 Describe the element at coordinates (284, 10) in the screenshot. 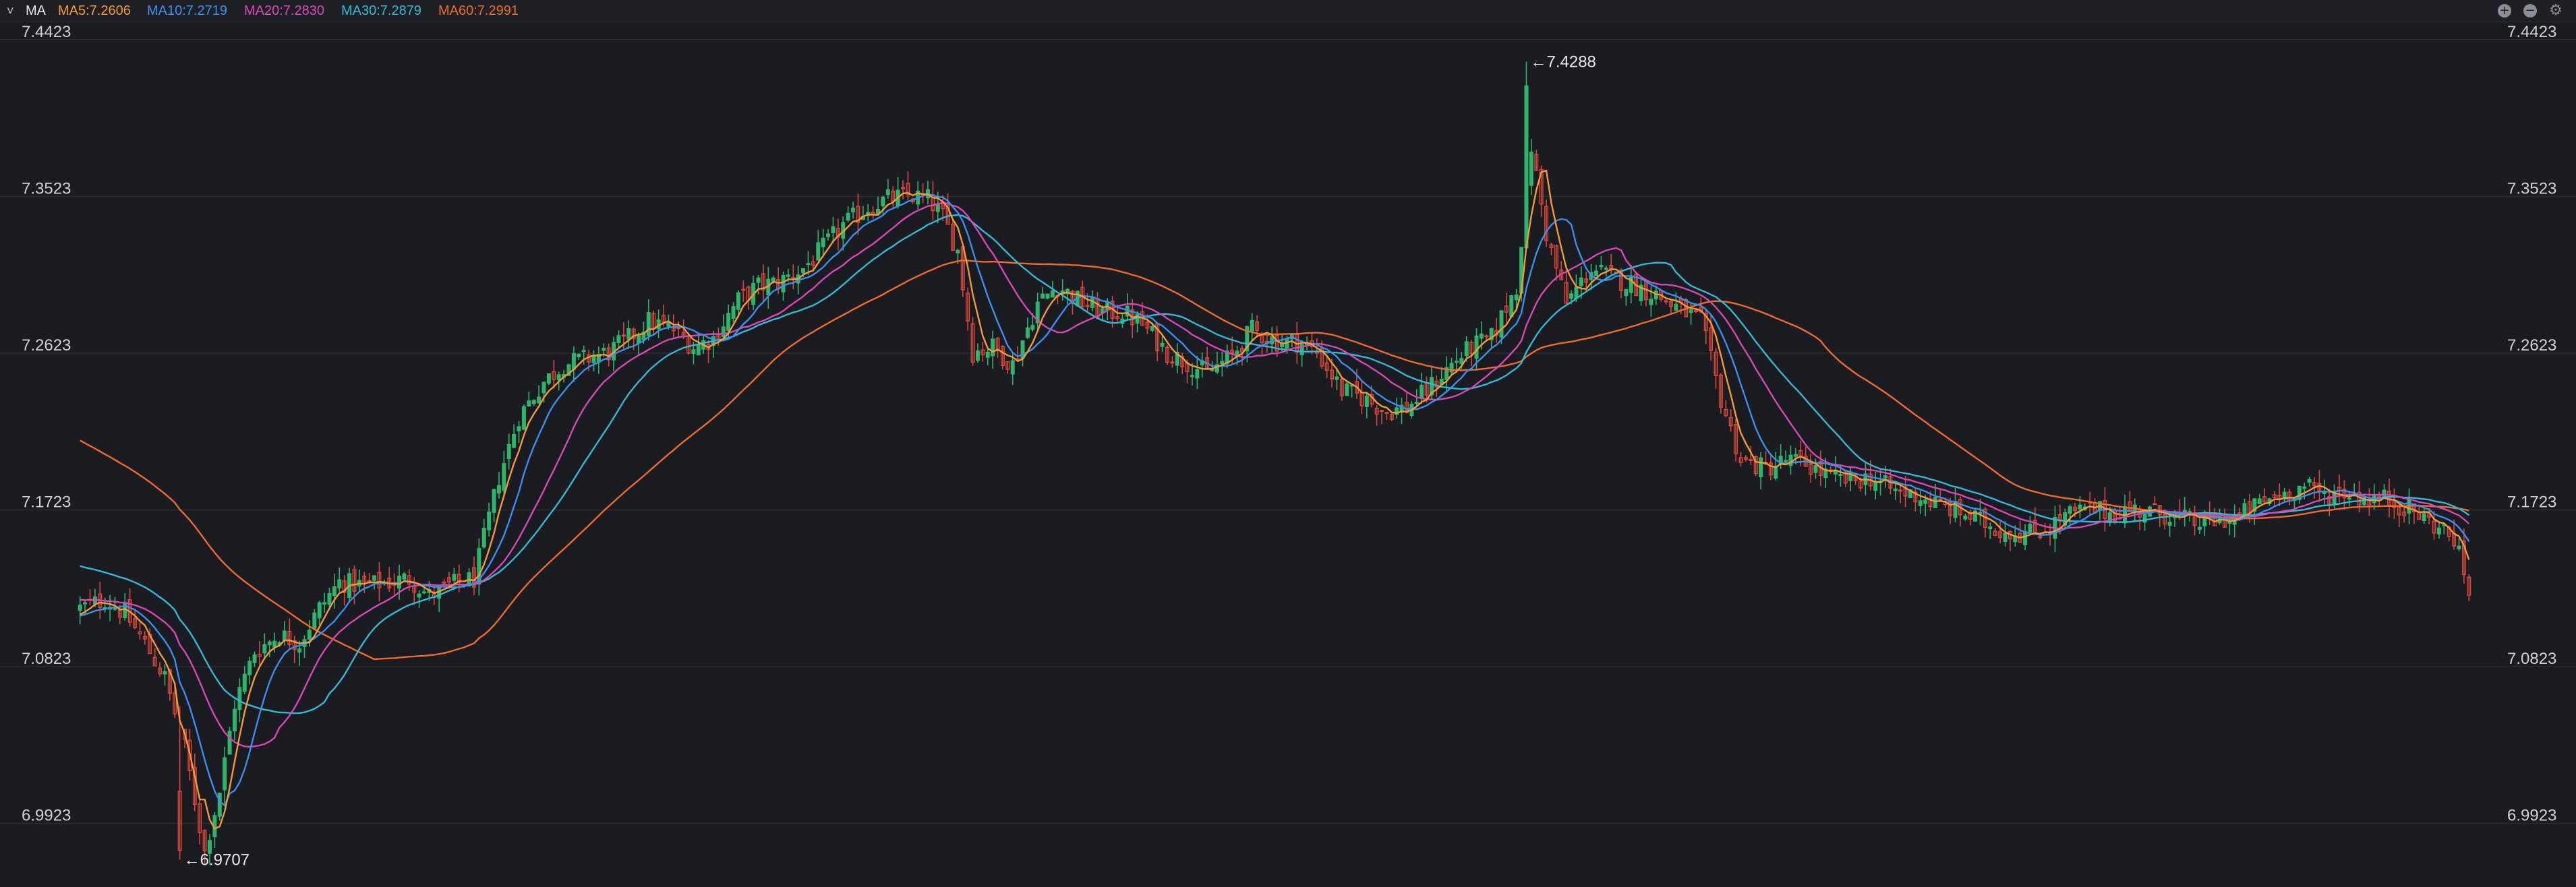

I see `ma20-legend: MA20:7.2830` at that location.